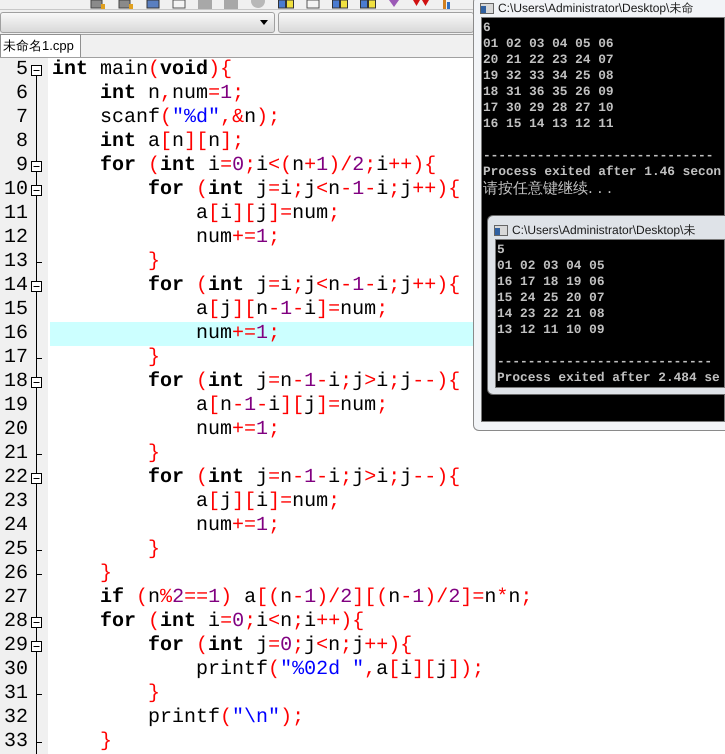 This screenshot has height=754, width=725. I want to click on code-line: int n,num=1;, so click(171, 94).